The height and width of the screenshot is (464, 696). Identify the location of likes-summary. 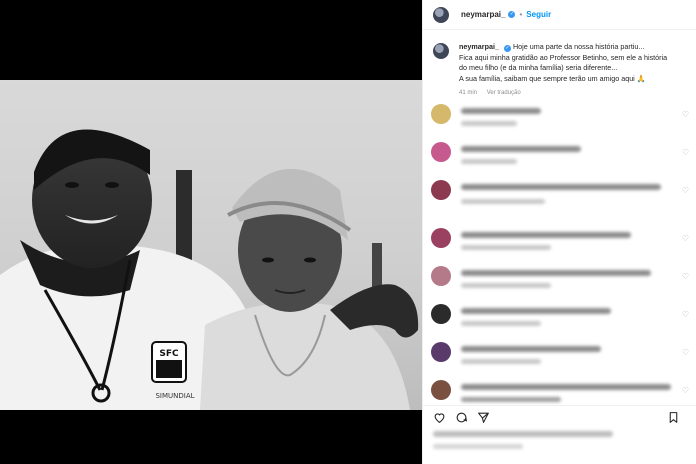
(523, 434).